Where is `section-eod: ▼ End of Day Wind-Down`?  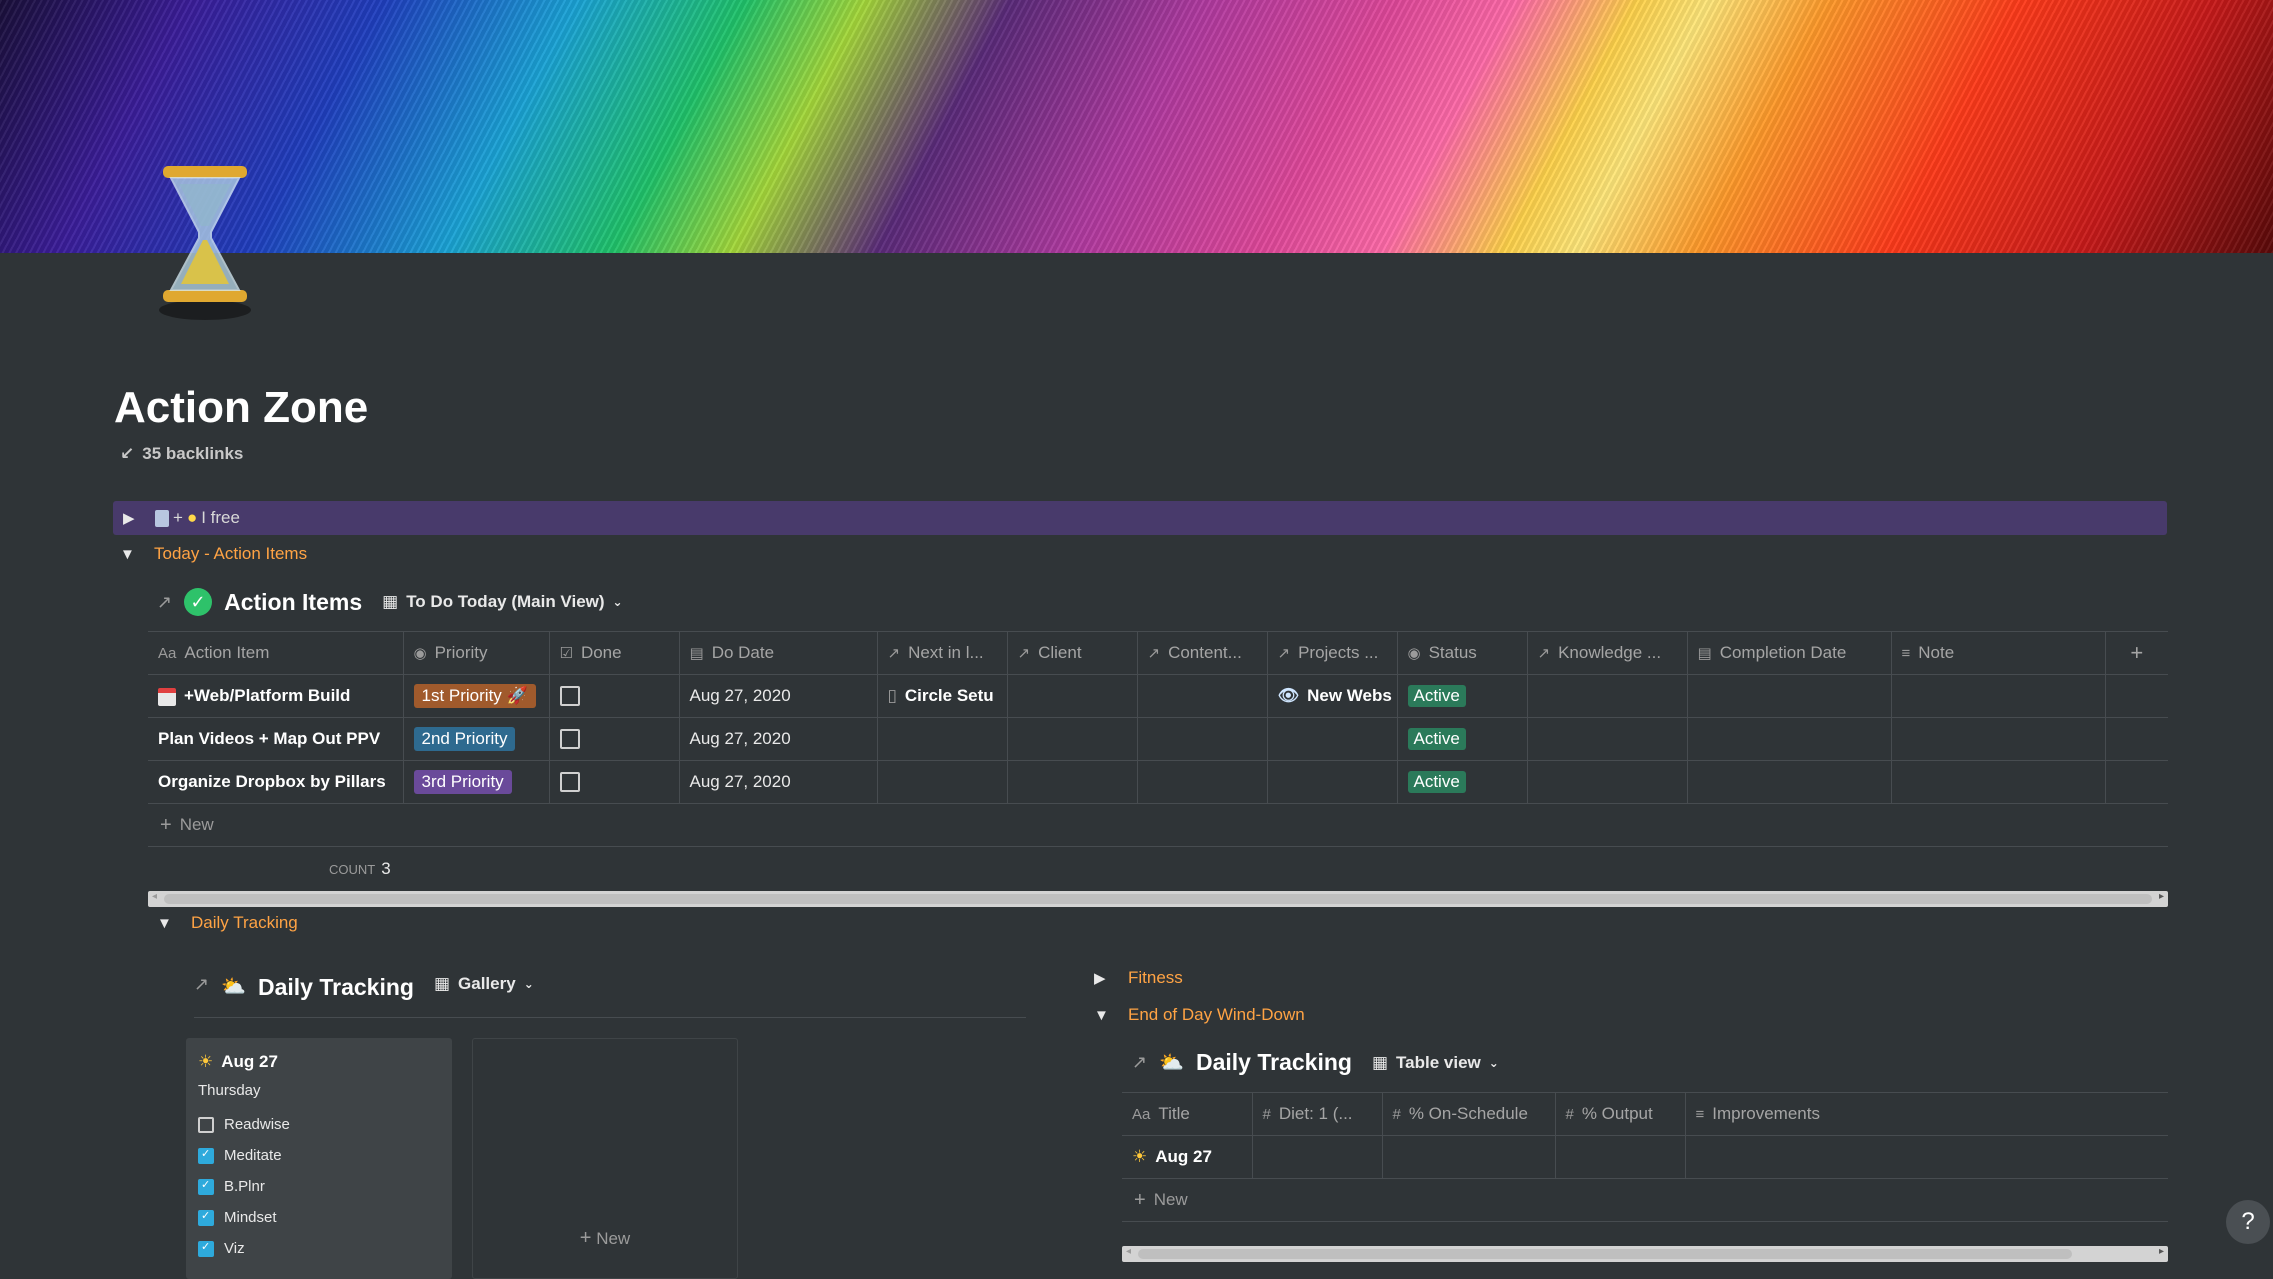 section-eod: ▼ End of Day Wind-Down is located at coordinates (1199, 1015).